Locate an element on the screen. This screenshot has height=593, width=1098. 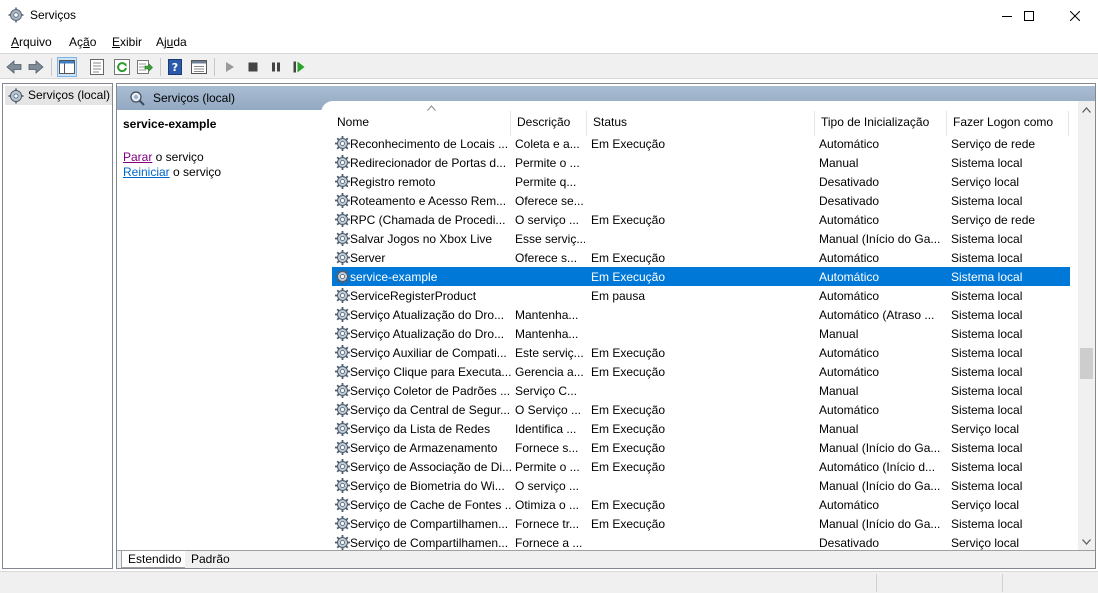
tree-item-services-local: Serviços (local) is located at coordinates (58, 95).